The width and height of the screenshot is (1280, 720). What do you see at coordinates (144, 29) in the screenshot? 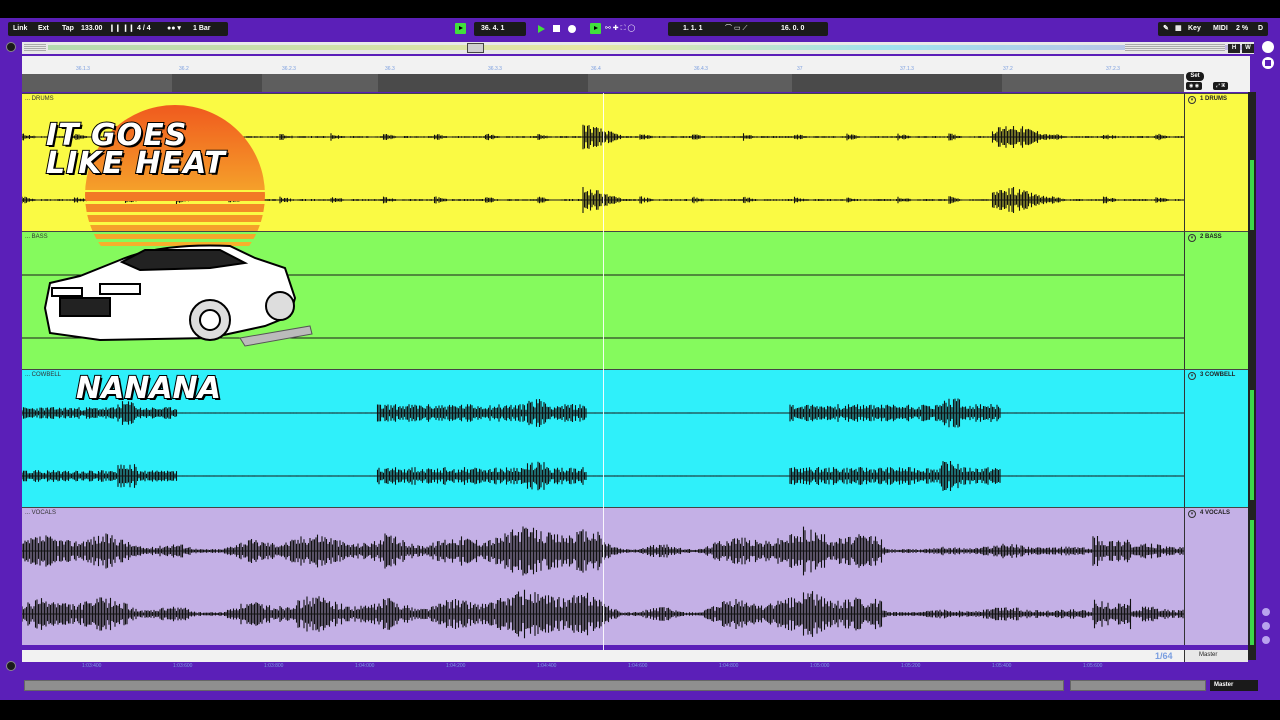
I see `time-signature-field: 4 / 4` at bounding box center [144, 29].